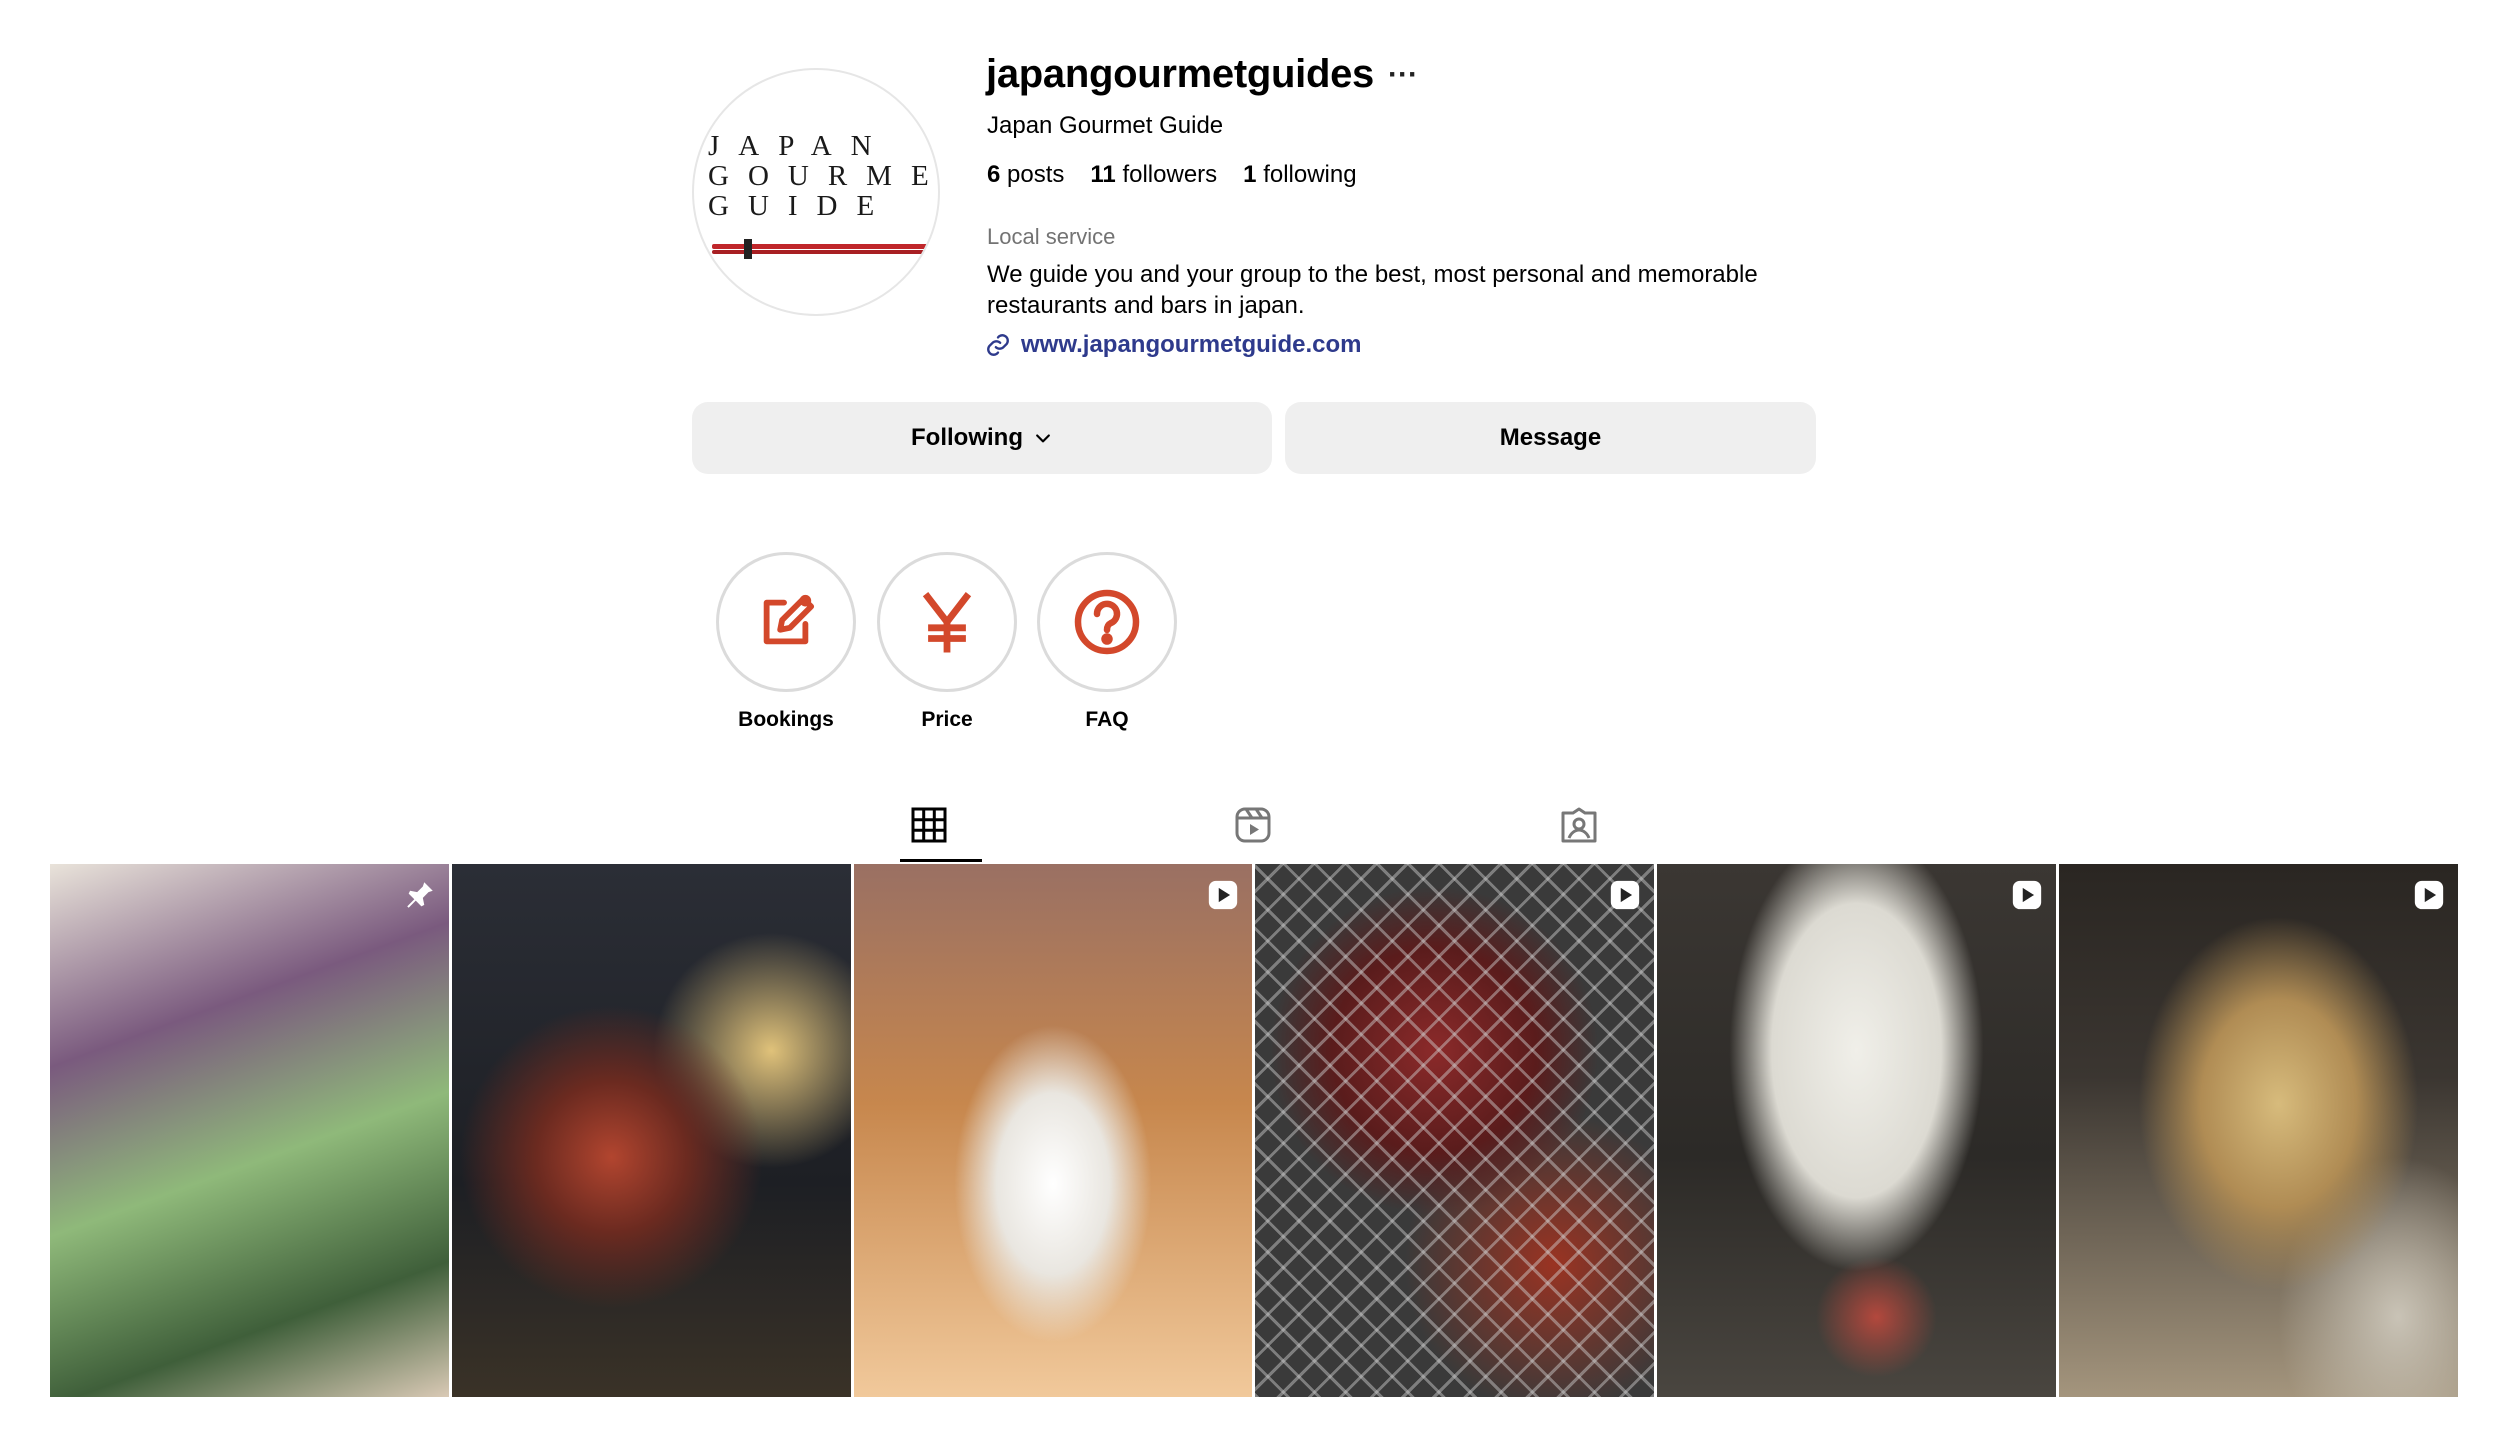 The image size is (2500, 1430). Describe the element at coordinates (1043, 438) in the screenshot. I see `chevron-down-icon` at that location.